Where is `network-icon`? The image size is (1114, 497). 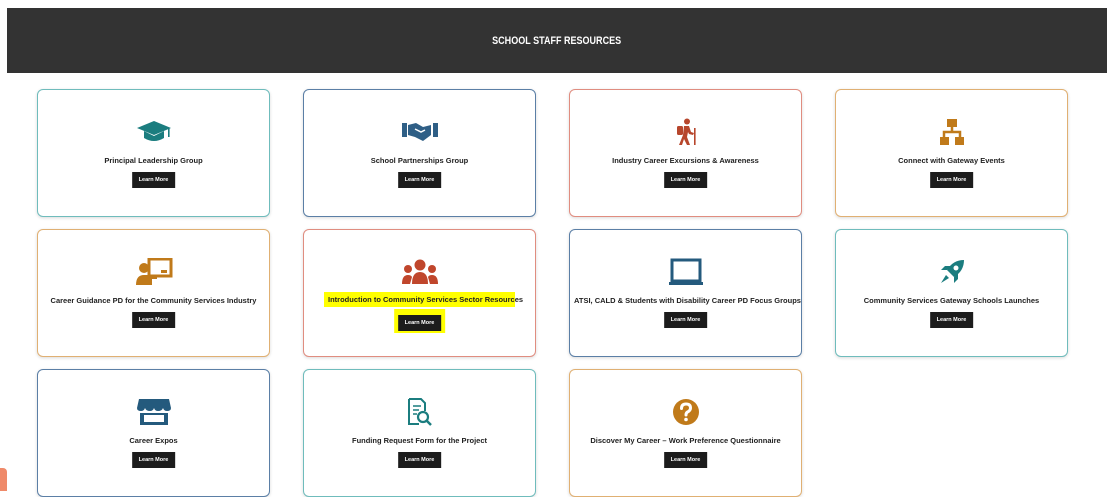 network-icon is located at coordinates (951, 132).